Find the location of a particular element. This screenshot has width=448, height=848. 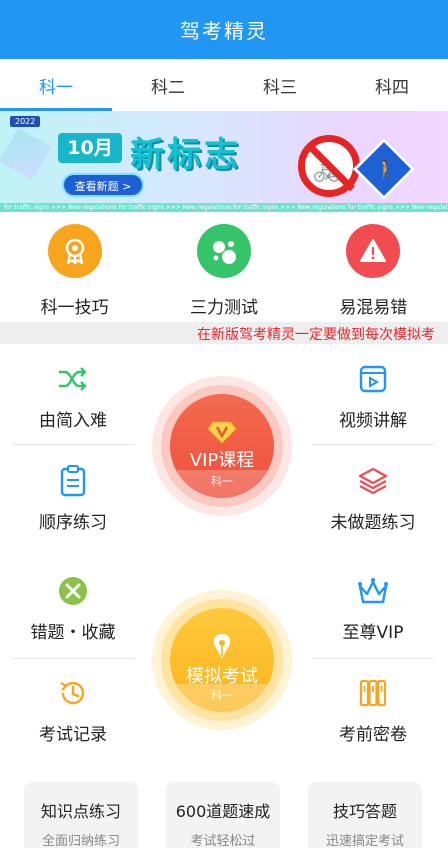

vip-course-subject: 科一 is located at coordinates (222, 484).